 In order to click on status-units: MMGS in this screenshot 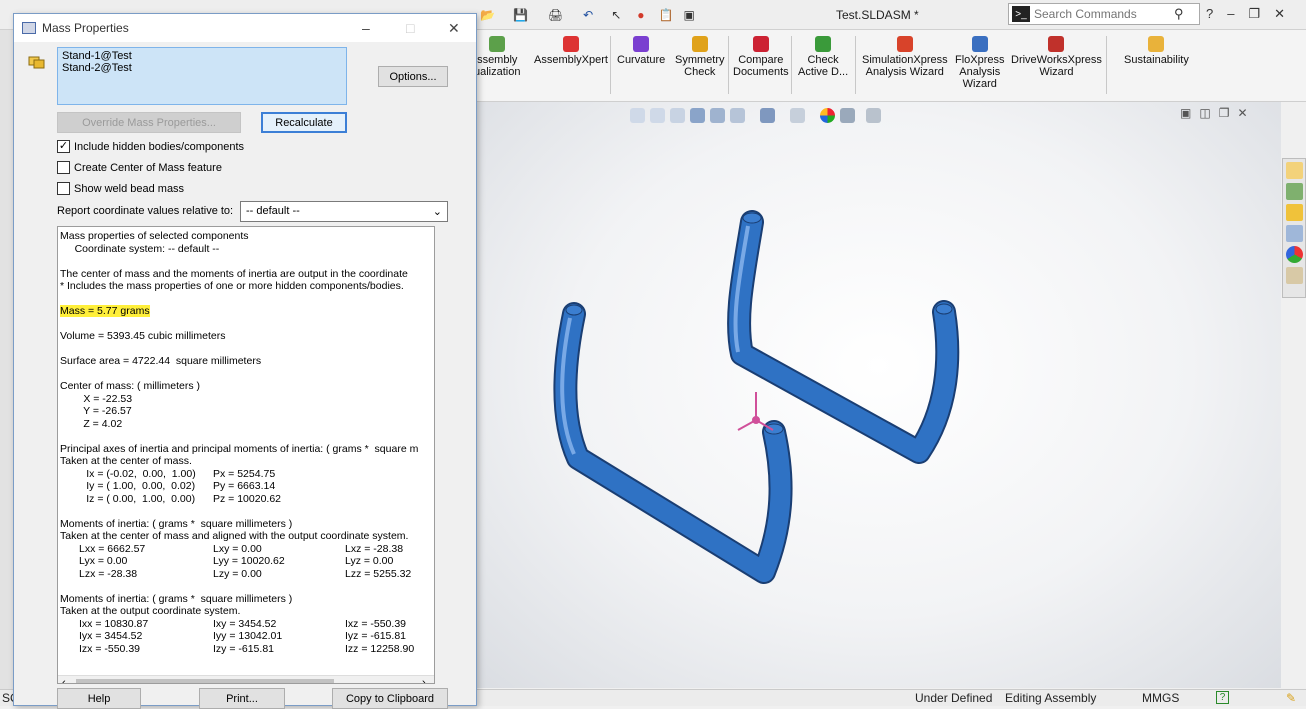, I will do `click(1160, 698)`.